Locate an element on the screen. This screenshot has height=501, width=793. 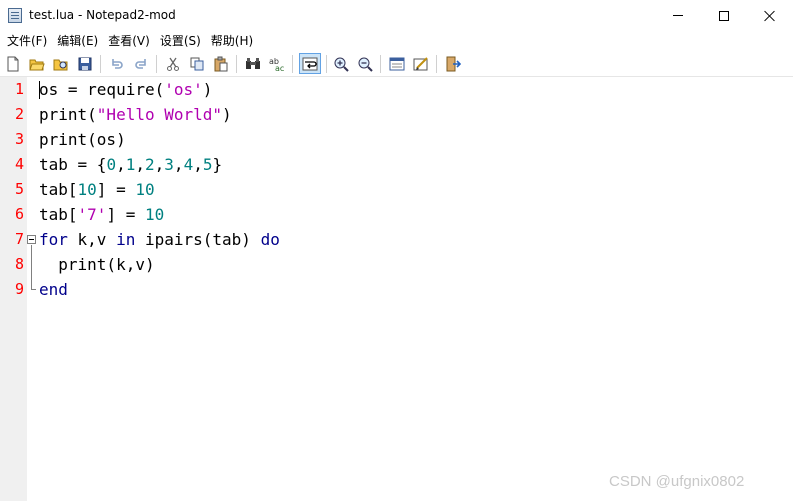
close-icon is located at coordinates (770, 16).